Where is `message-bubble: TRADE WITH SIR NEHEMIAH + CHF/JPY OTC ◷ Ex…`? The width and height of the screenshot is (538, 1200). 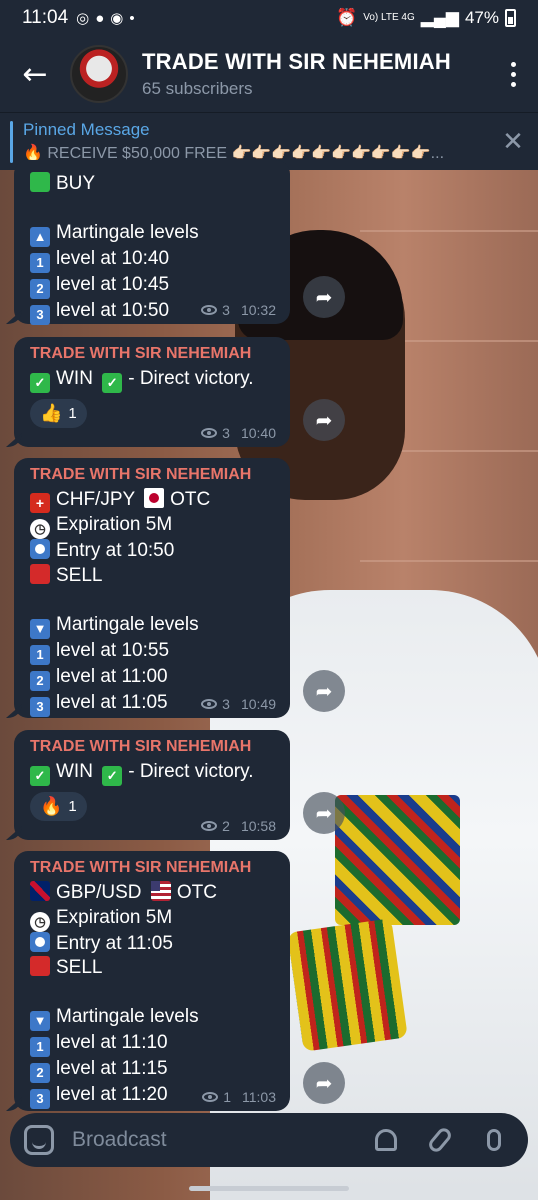
message-bubble: TRADE WITH SIR NEHEMIAH + CHF/JPY OTC ◷ Ex… is located at coordinates (152, 588).